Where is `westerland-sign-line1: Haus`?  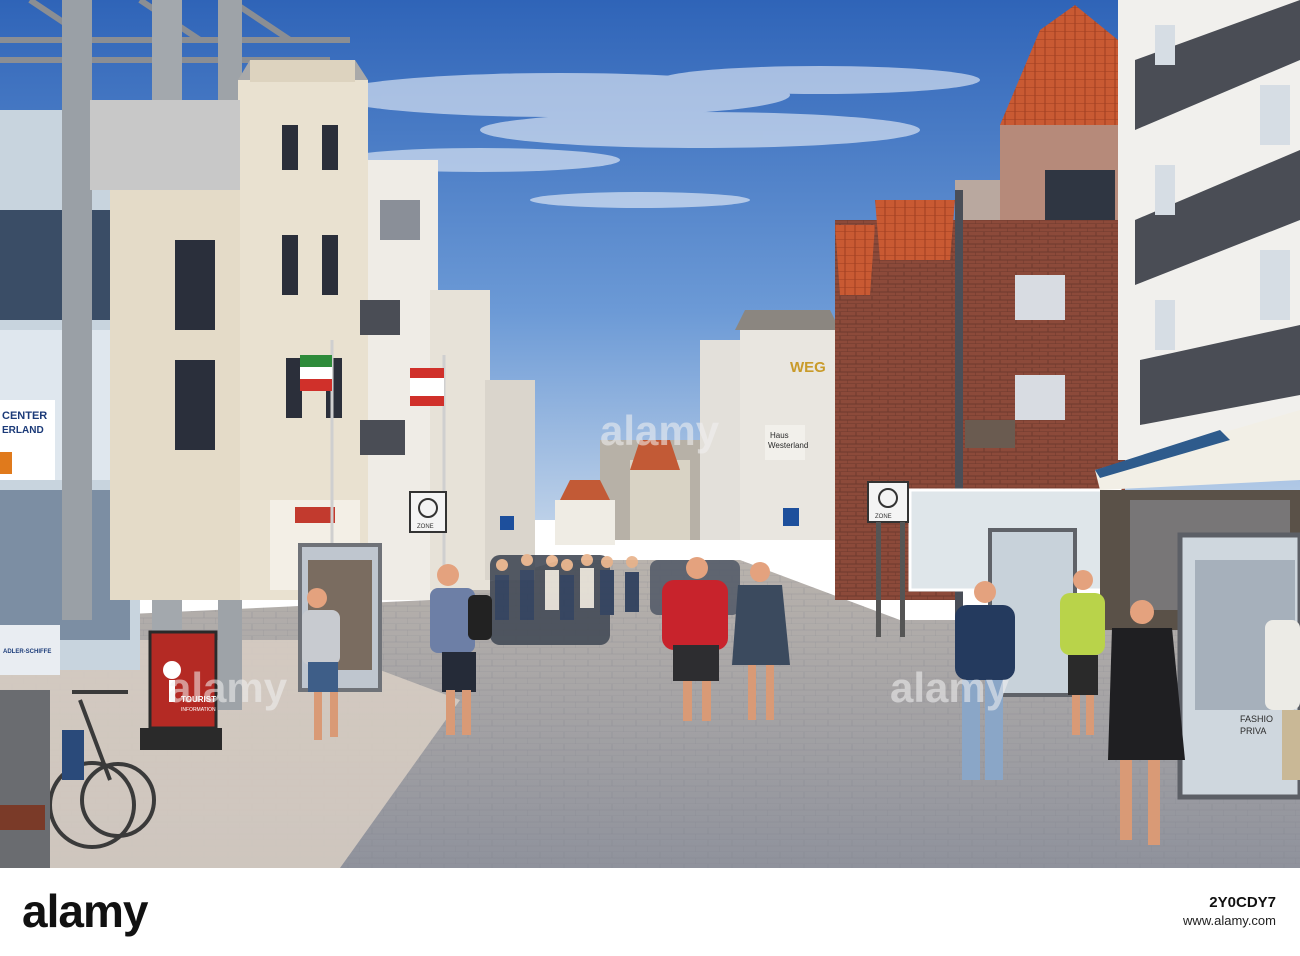 westerland-sign-line1: Haus is located at coordinates (779, 435).